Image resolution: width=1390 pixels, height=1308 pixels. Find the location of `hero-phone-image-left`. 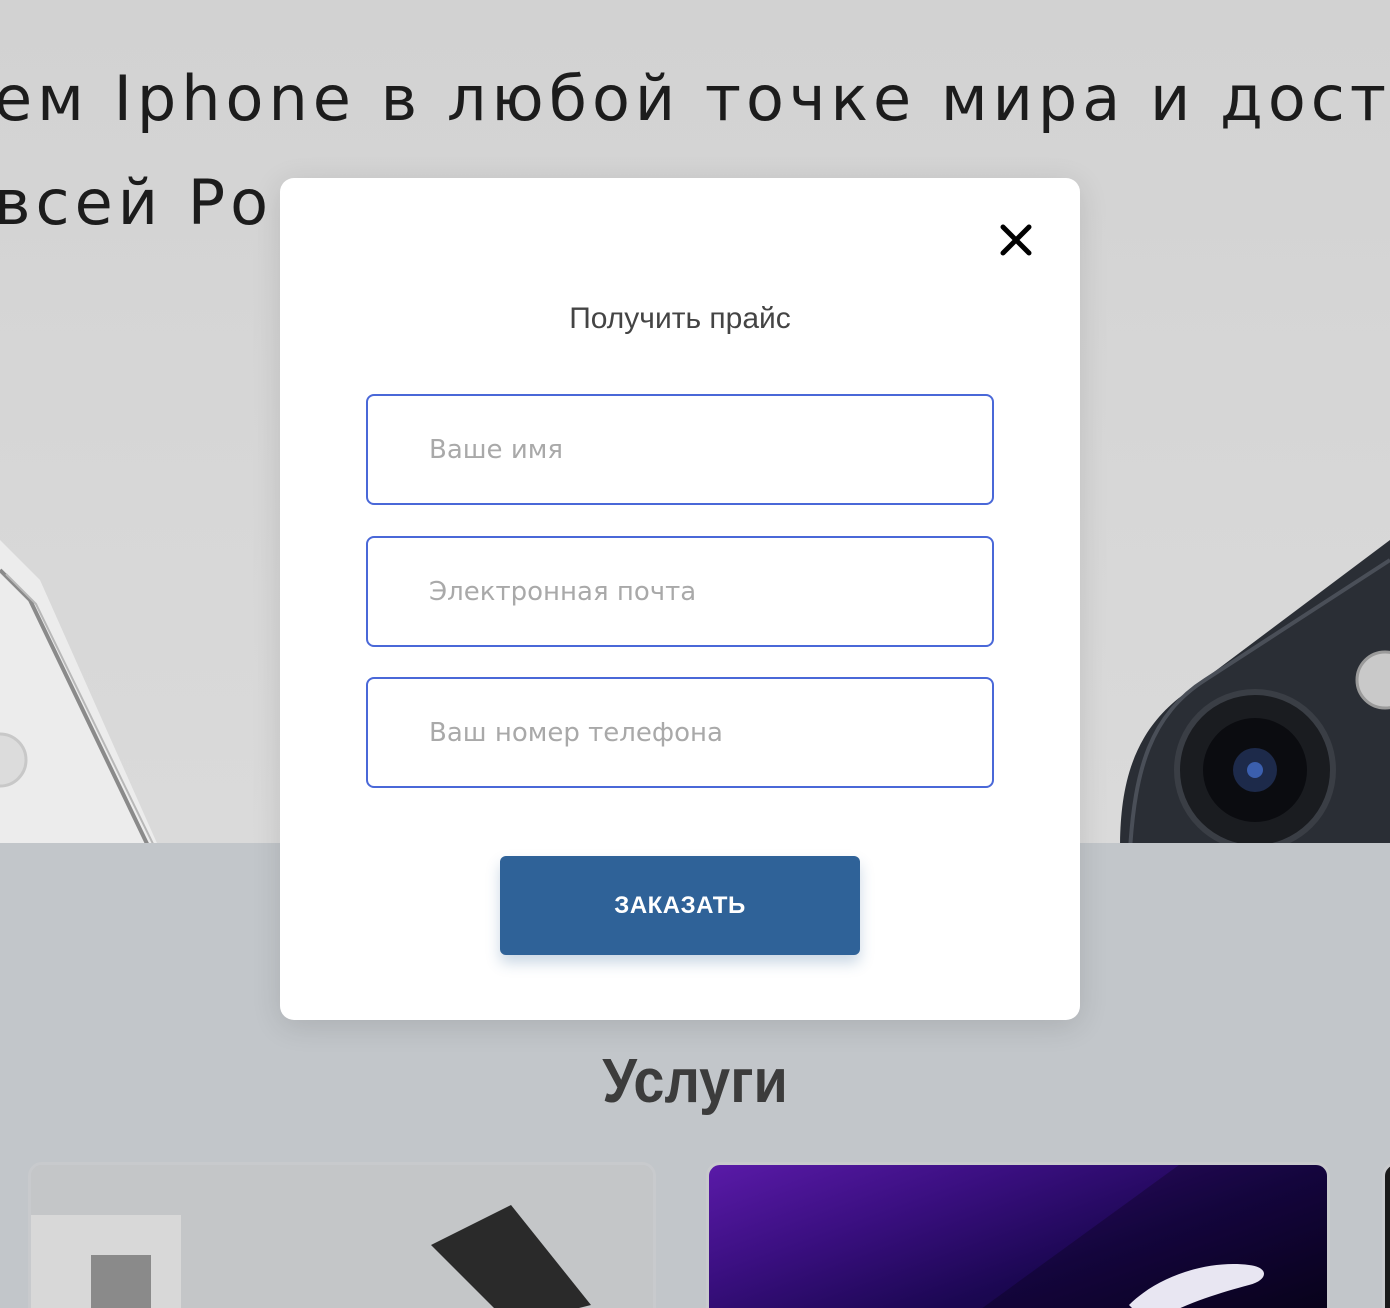

hero-phone-image-left is located at coordinates (78, 691).